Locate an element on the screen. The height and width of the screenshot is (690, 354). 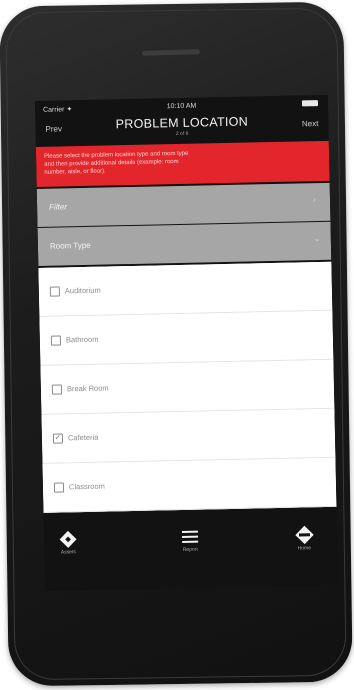
checkbox-break-room is located at coordinates (57, 389).